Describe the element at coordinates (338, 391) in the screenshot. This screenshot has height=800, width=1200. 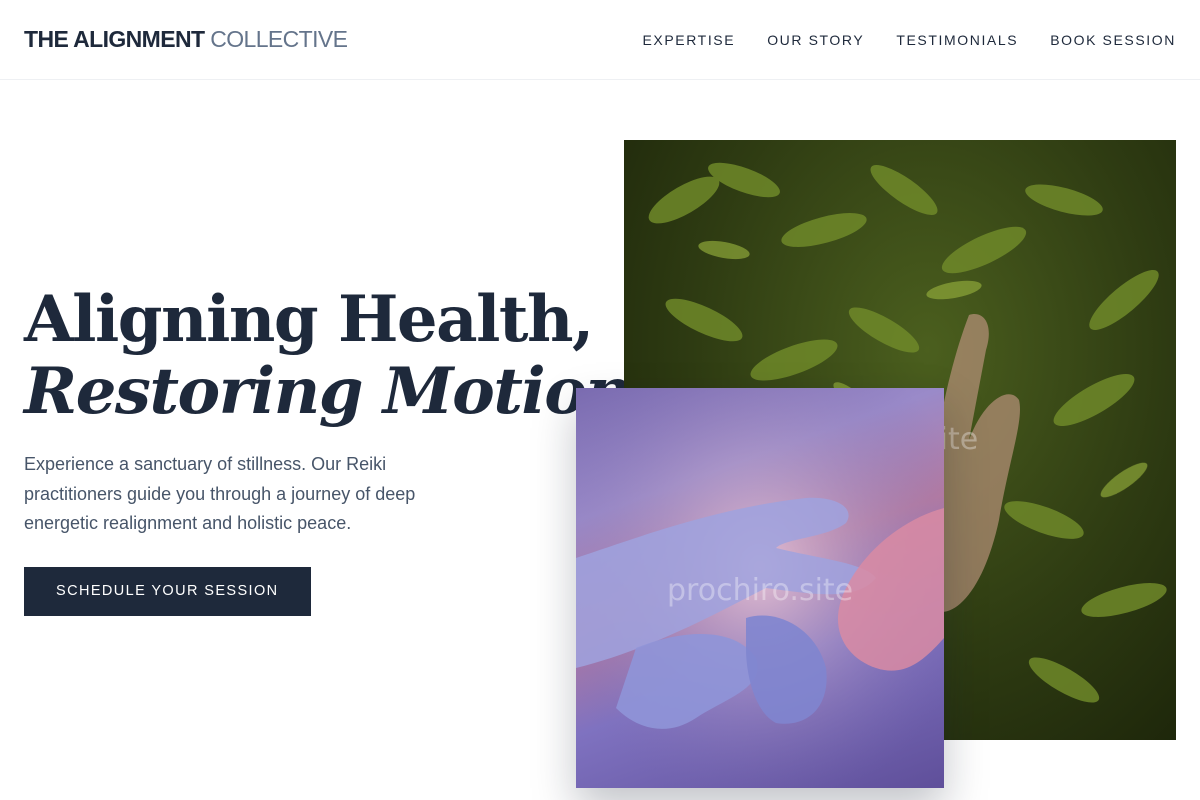
I see `hero-headline-line2: Restoring Motion.` at that location.